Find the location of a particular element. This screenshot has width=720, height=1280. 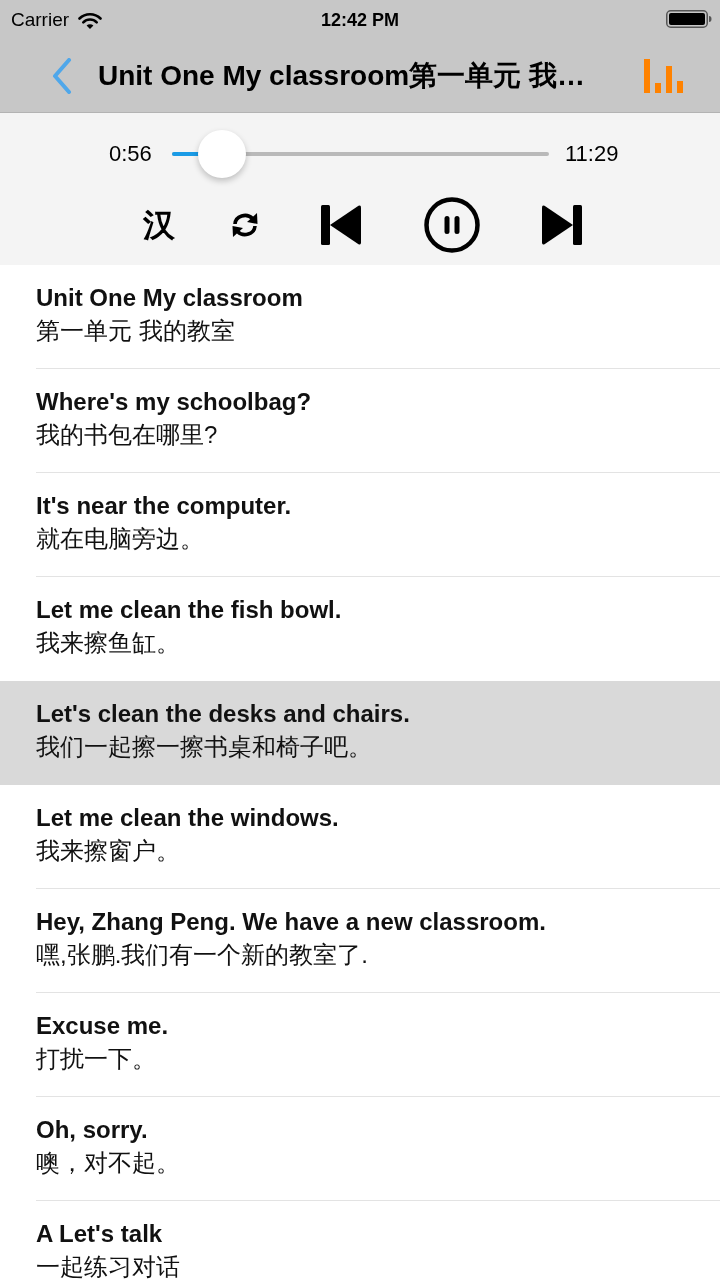

progress-slider is located at coordinates (360, 154).